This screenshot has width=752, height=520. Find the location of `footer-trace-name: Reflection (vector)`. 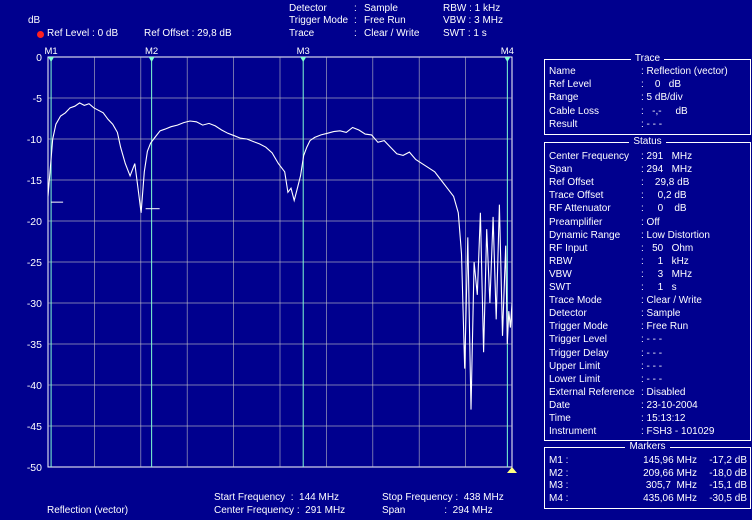

footer-trace-name: Reflection (vector) is located at coordinates (88, 510).